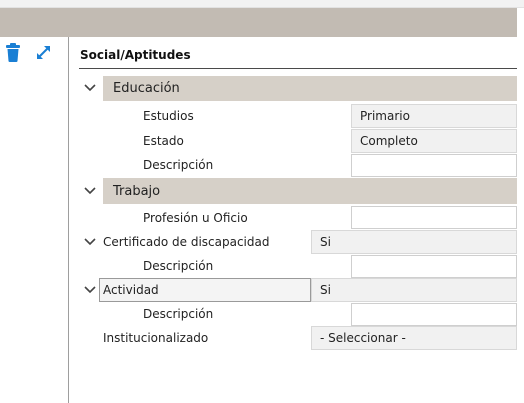 The width and height of the screenshot is (524, 403). What do you see at coordinates (146, 88) in the screenshot?
I see `group-title-educacion: Educación` at bounding box center [146, 88].